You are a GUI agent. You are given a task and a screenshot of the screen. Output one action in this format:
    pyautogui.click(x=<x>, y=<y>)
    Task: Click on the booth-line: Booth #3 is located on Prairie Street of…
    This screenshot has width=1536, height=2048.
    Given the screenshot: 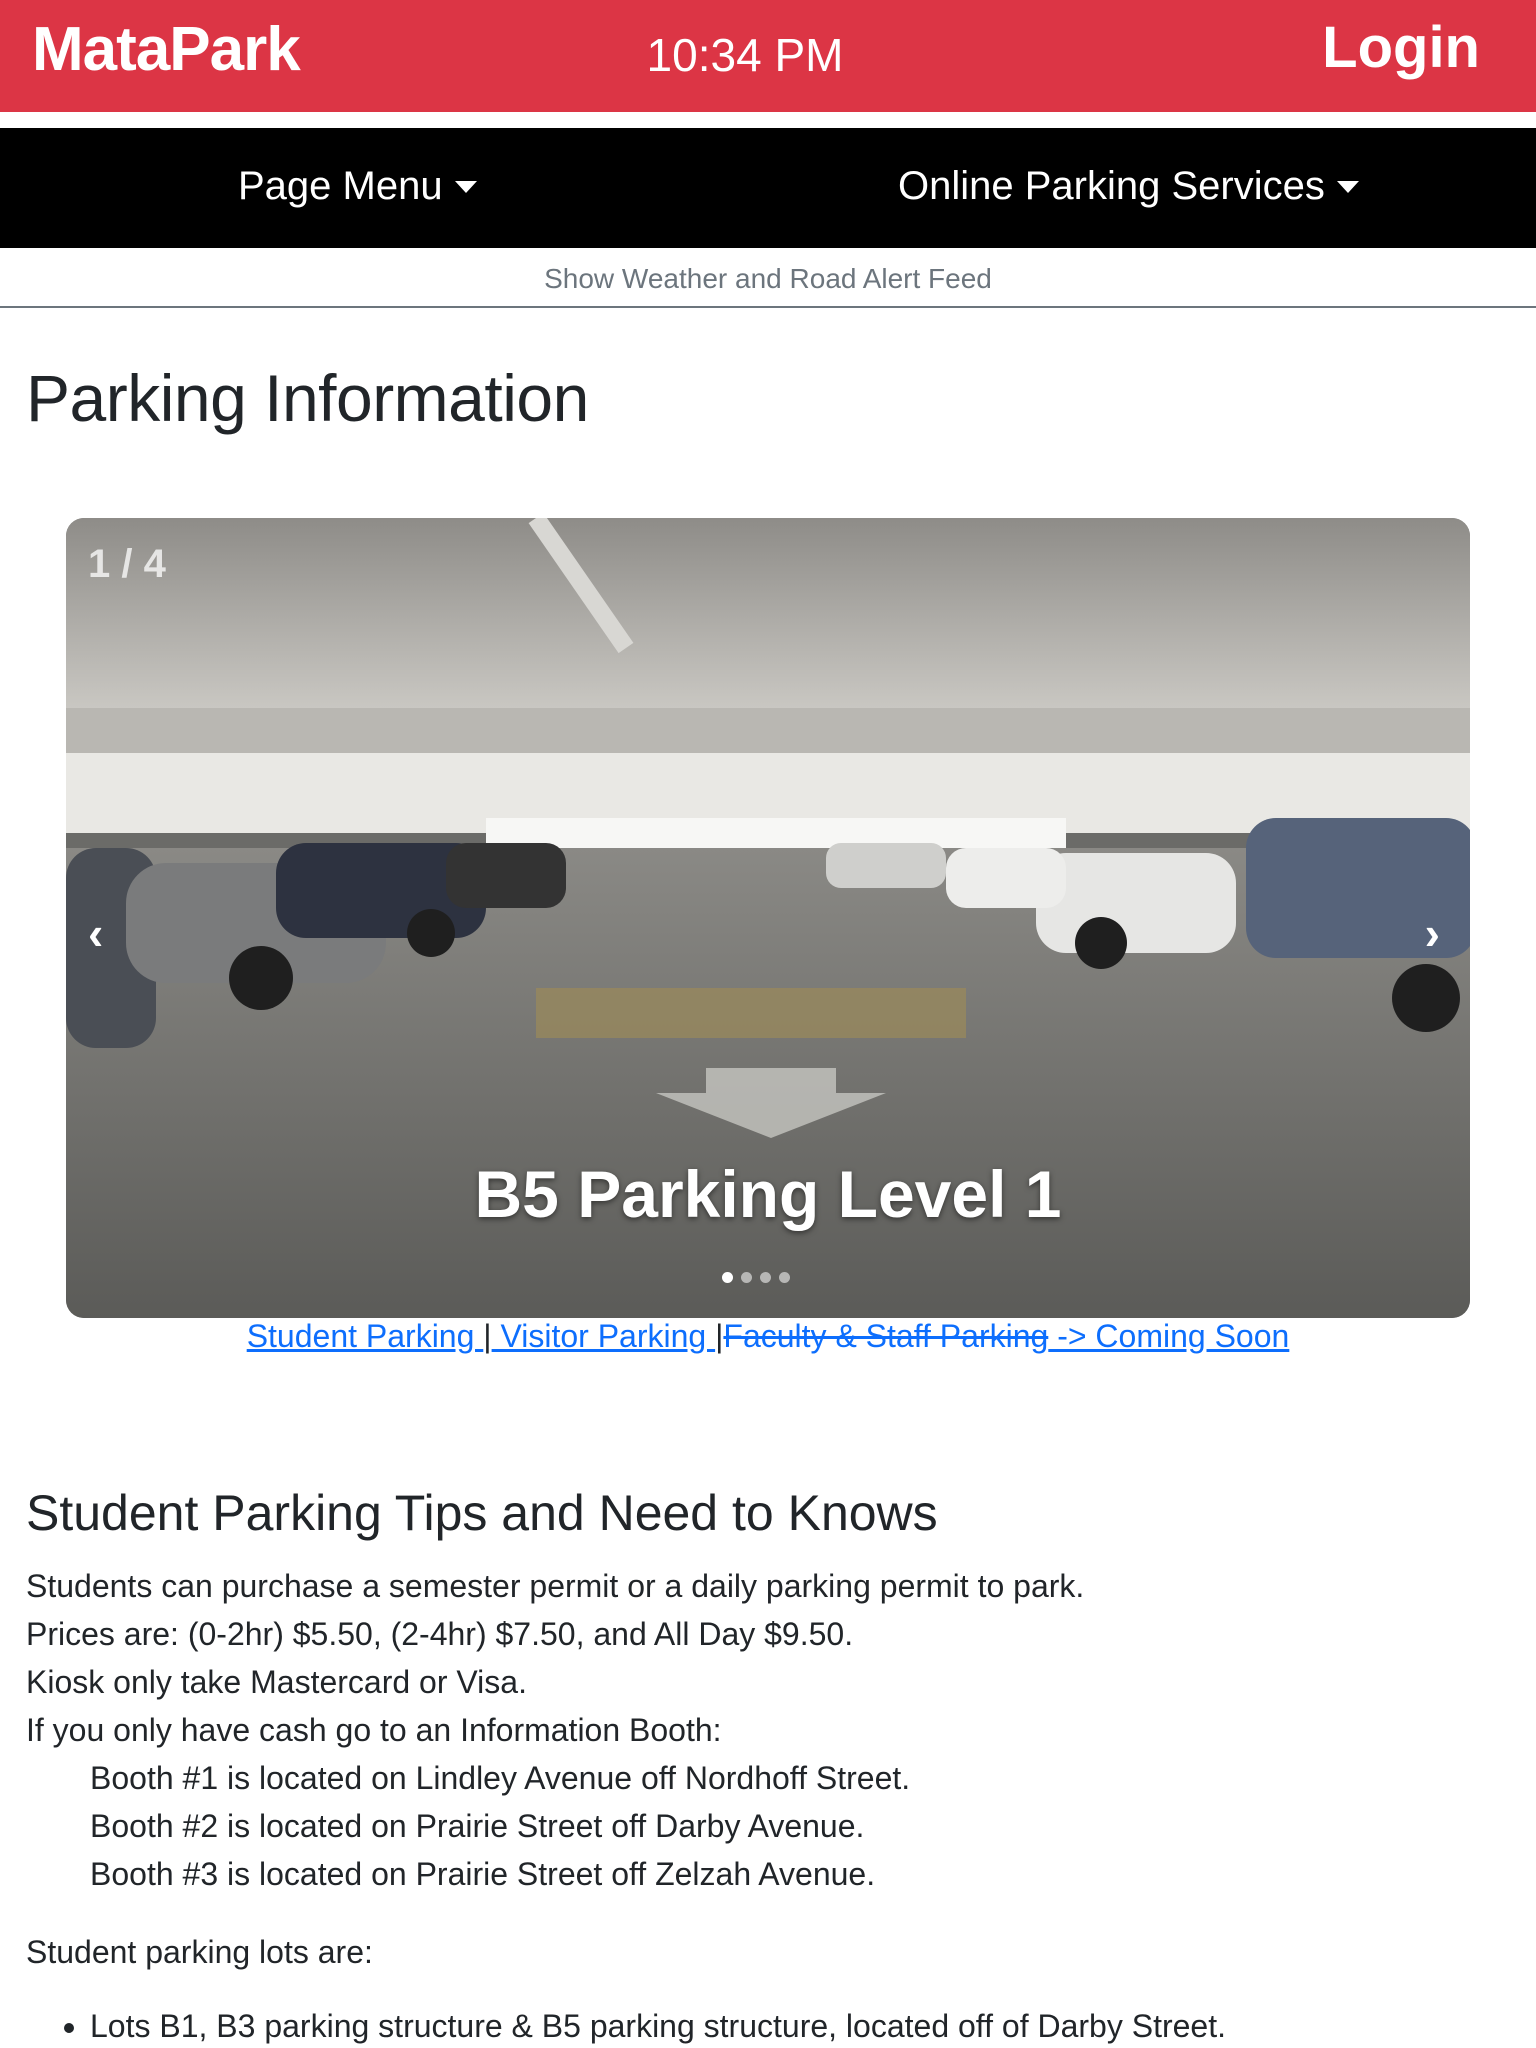 What is the action you would take?
    pyautogui.click(x=483, y=1874)
    